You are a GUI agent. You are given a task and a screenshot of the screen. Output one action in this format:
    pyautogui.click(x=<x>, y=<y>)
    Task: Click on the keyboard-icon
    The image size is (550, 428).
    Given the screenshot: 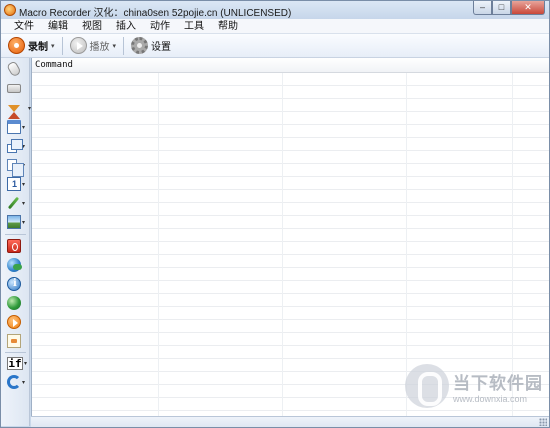 What is the action you would take?
    pyautogui.click(x=14, y=88)
    